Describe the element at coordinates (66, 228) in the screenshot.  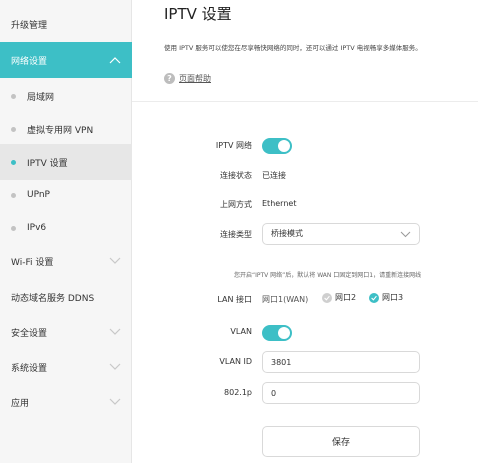
I see `sidebar-item-ipv6: IPv6` at that location.